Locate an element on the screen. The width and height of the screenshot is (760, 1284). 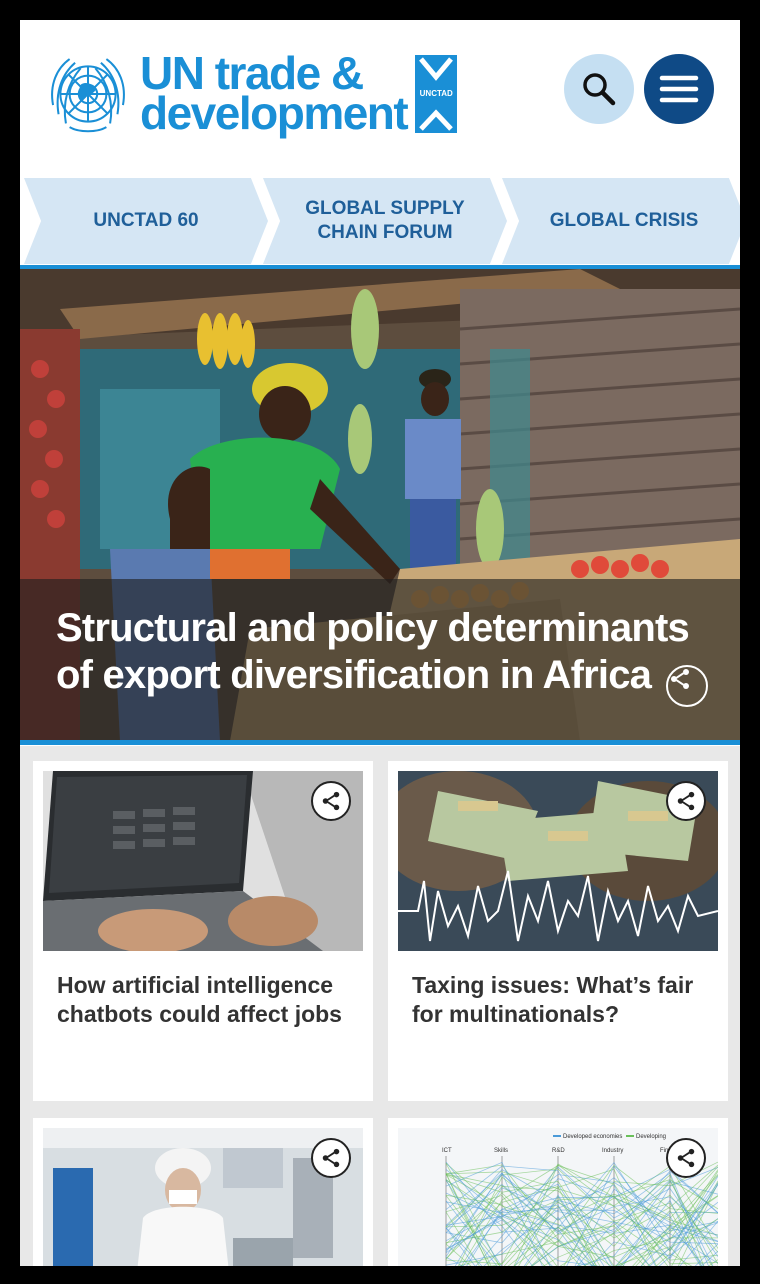
axis-label-skills: Skills is located at coordinates (501, 1151).